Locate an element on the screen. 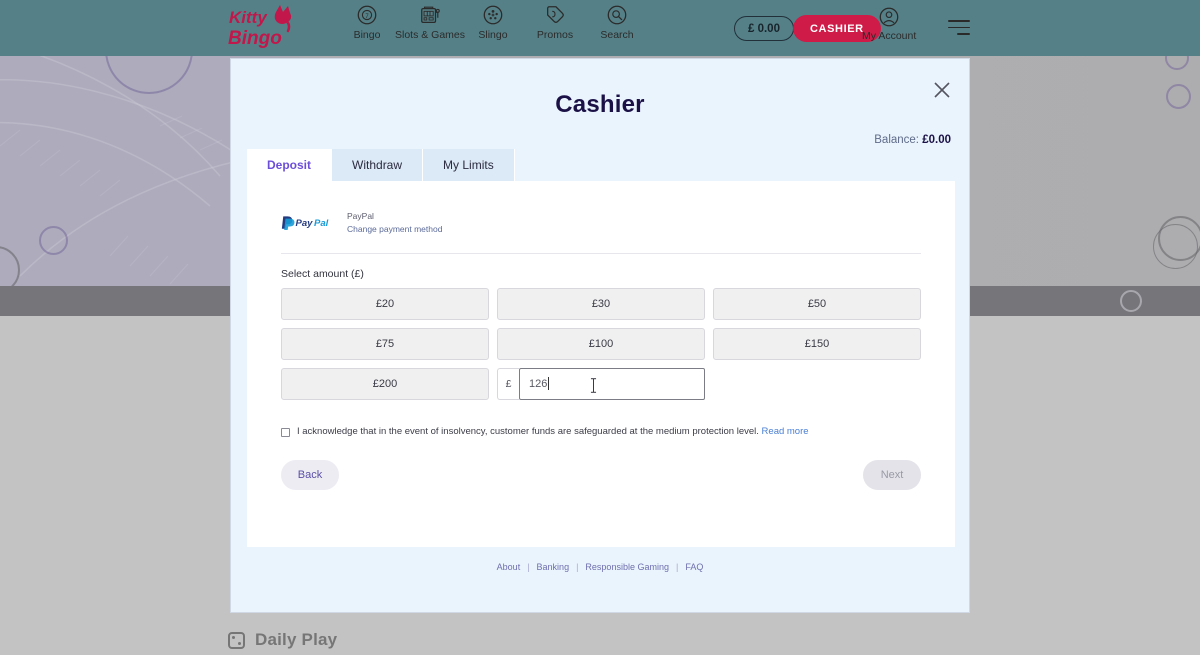 The image size is (1200, 655). amount-button-100: £100 is located at coordinates (601, 343).